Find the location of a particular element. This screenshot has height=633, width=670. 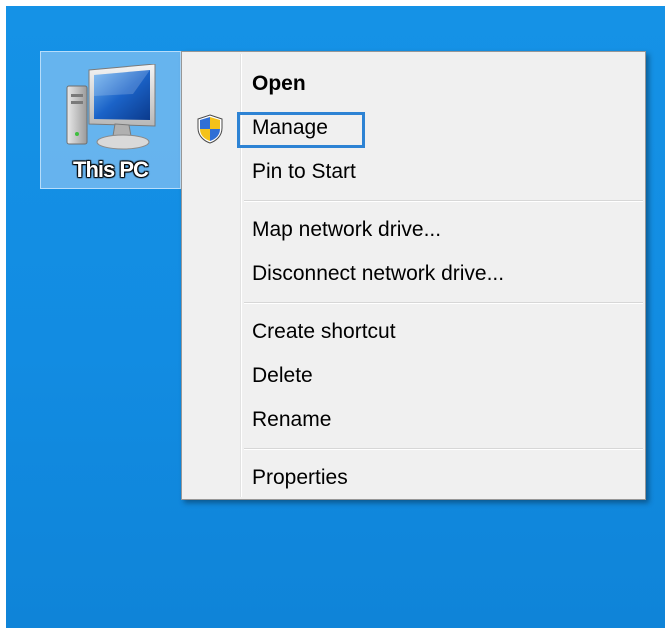

computer-monitor-icon is located at coordinates (111, 107).